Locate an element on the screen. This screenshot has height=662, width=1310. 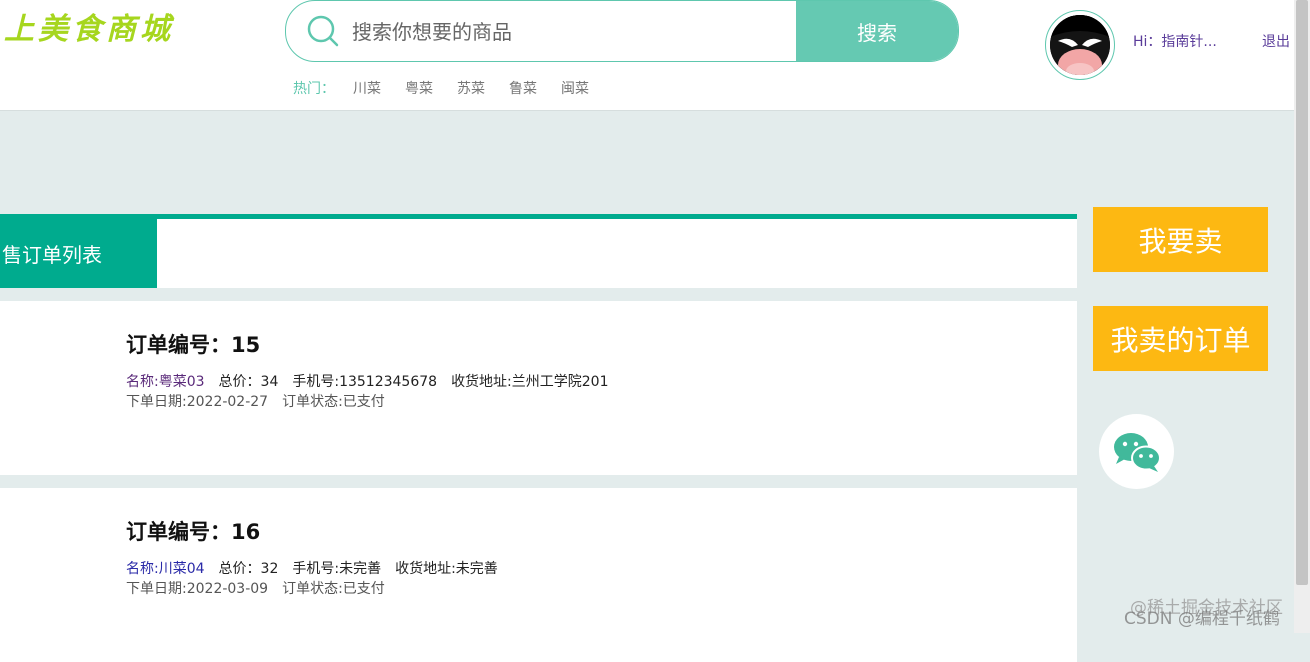
wechat-button is located at coordinates (1136, 451).